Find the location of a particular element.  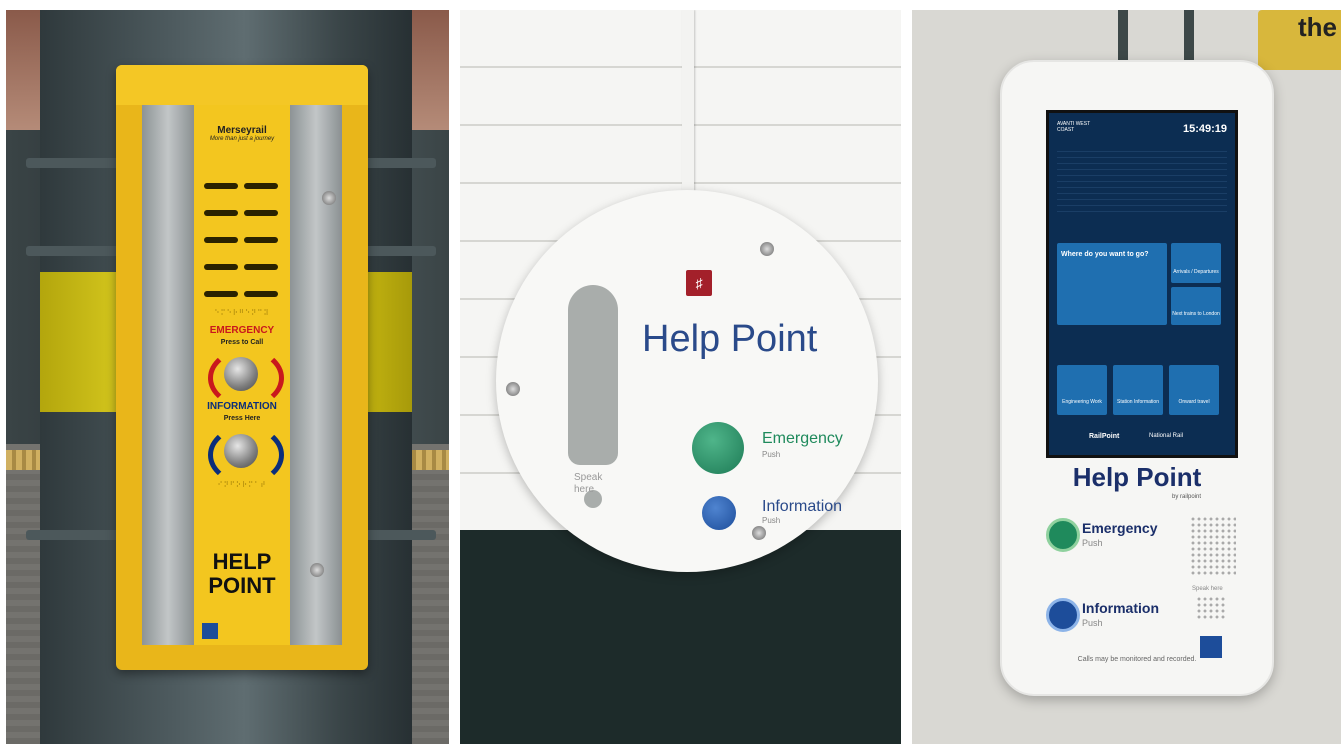

yellow-sign: the is located at coordinates (1299, 40).